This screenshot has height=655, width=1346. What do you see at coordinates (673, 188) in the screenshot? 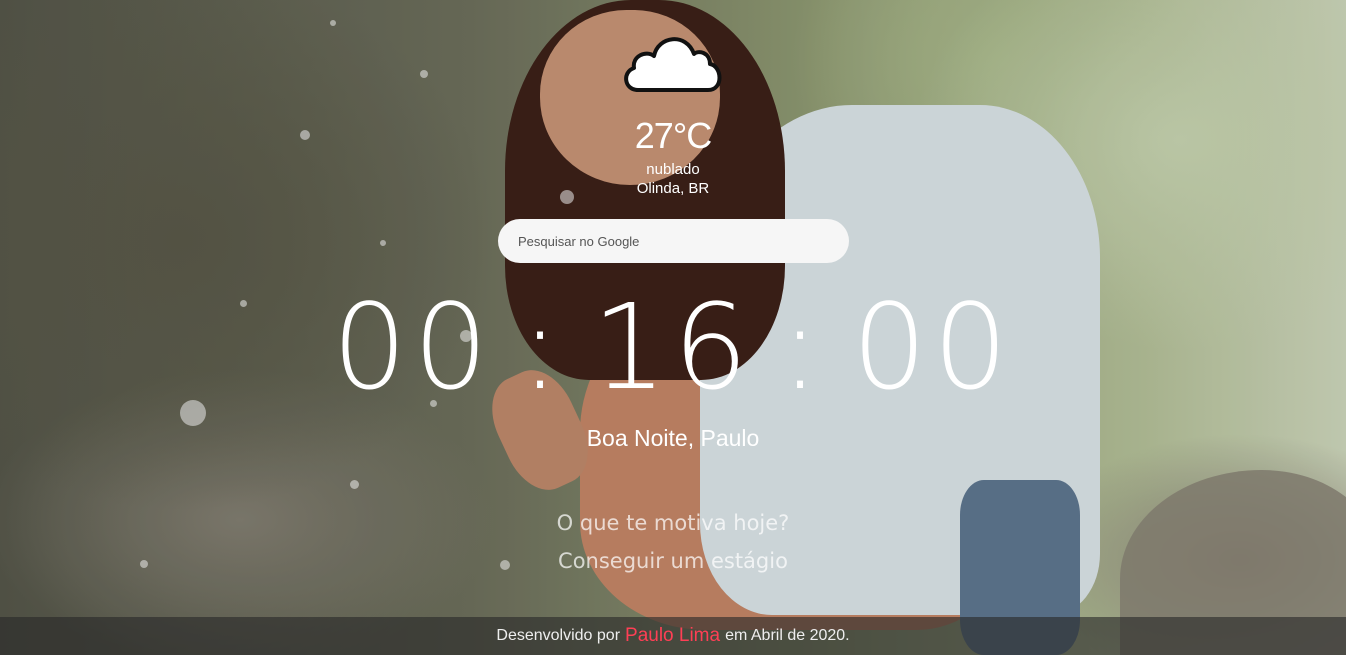
I see `weather-location: Olinda, BR` at bounding box center [673, 188].